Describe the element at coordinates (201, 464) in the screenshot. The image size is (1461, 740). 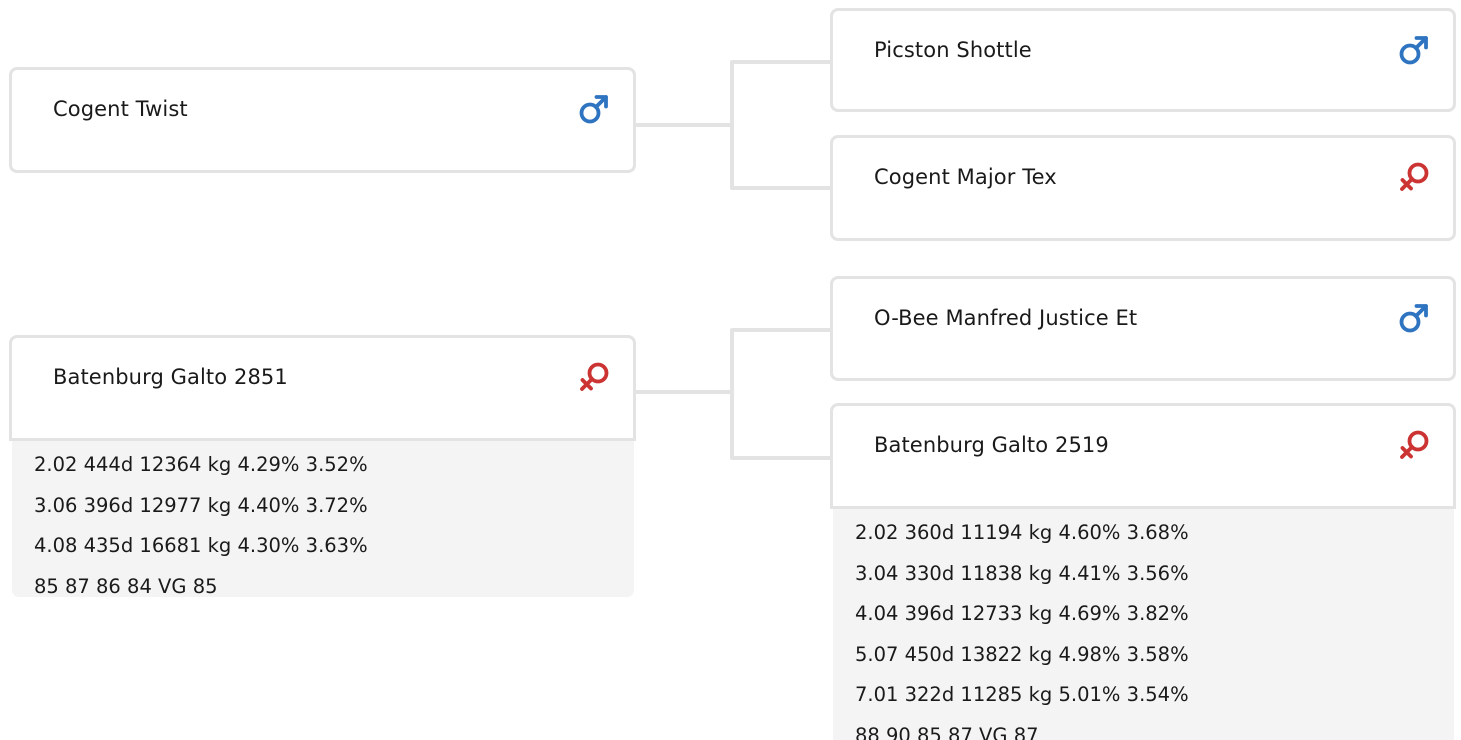
I see `lactation-record: 2.02 444d 12364 kg 4.29% 3.52%` at that location.